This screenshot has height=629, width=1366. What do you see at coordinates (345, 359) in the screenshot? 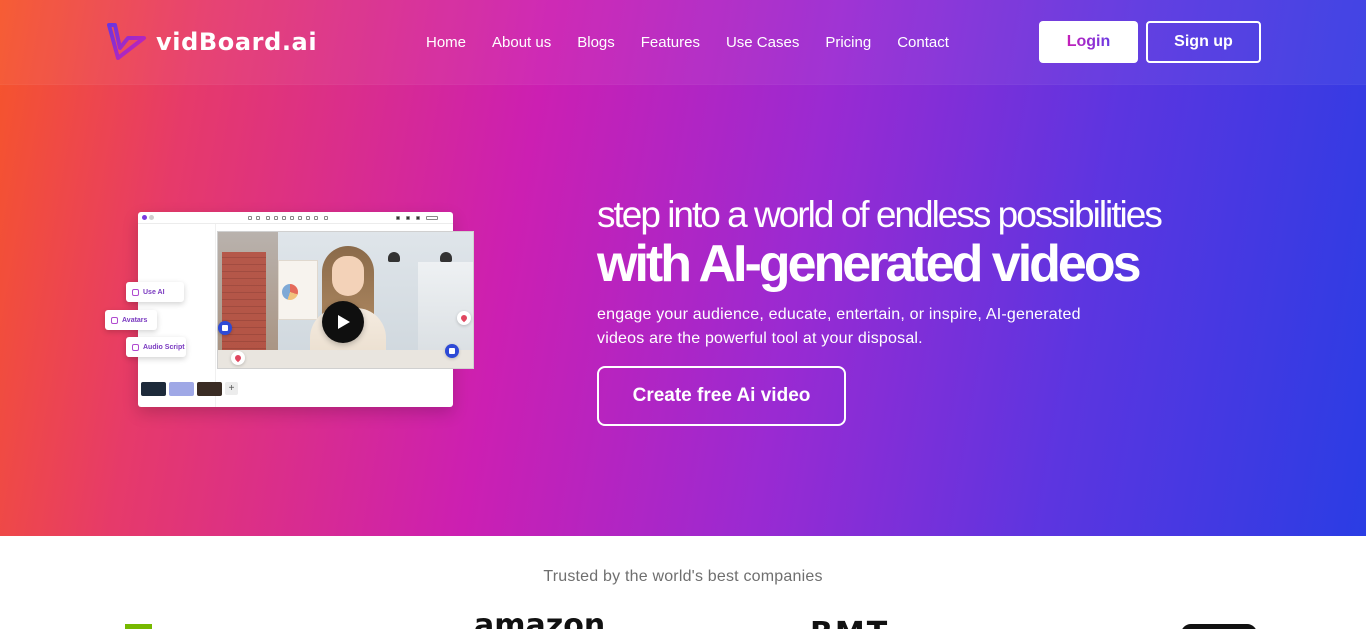
I see `room-table` at bounding box center [345, 359].